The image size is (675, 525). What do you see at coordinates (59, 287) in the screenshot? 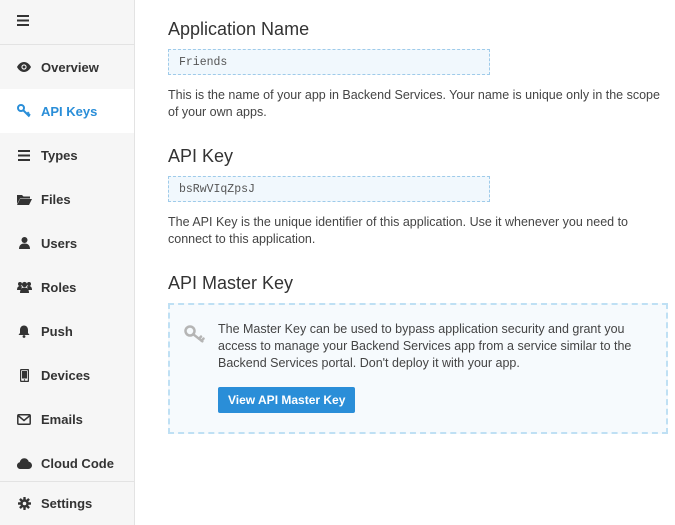
I see `sidebar-item-label: Roles` at bounding box center [59, 287].